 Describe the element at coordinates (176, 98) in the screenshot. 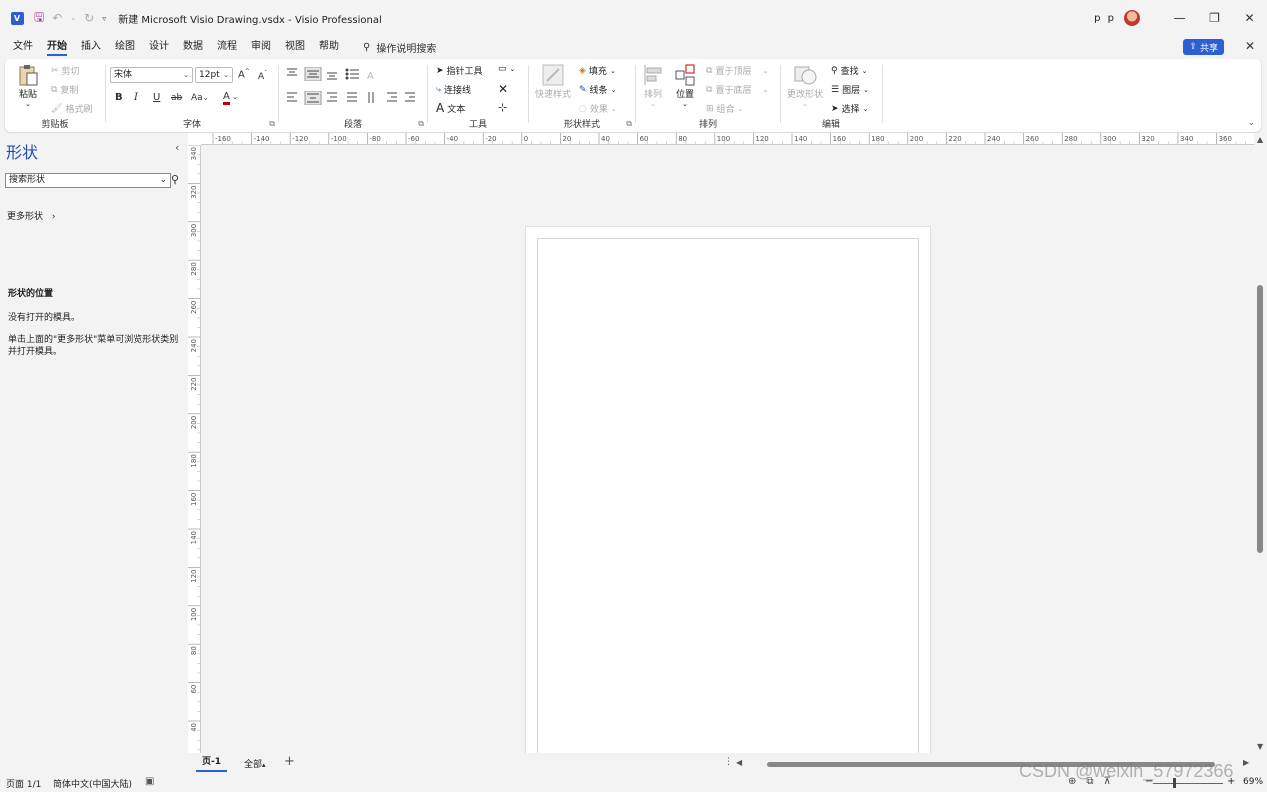

I see `strikethrough-button: ab` at that location.